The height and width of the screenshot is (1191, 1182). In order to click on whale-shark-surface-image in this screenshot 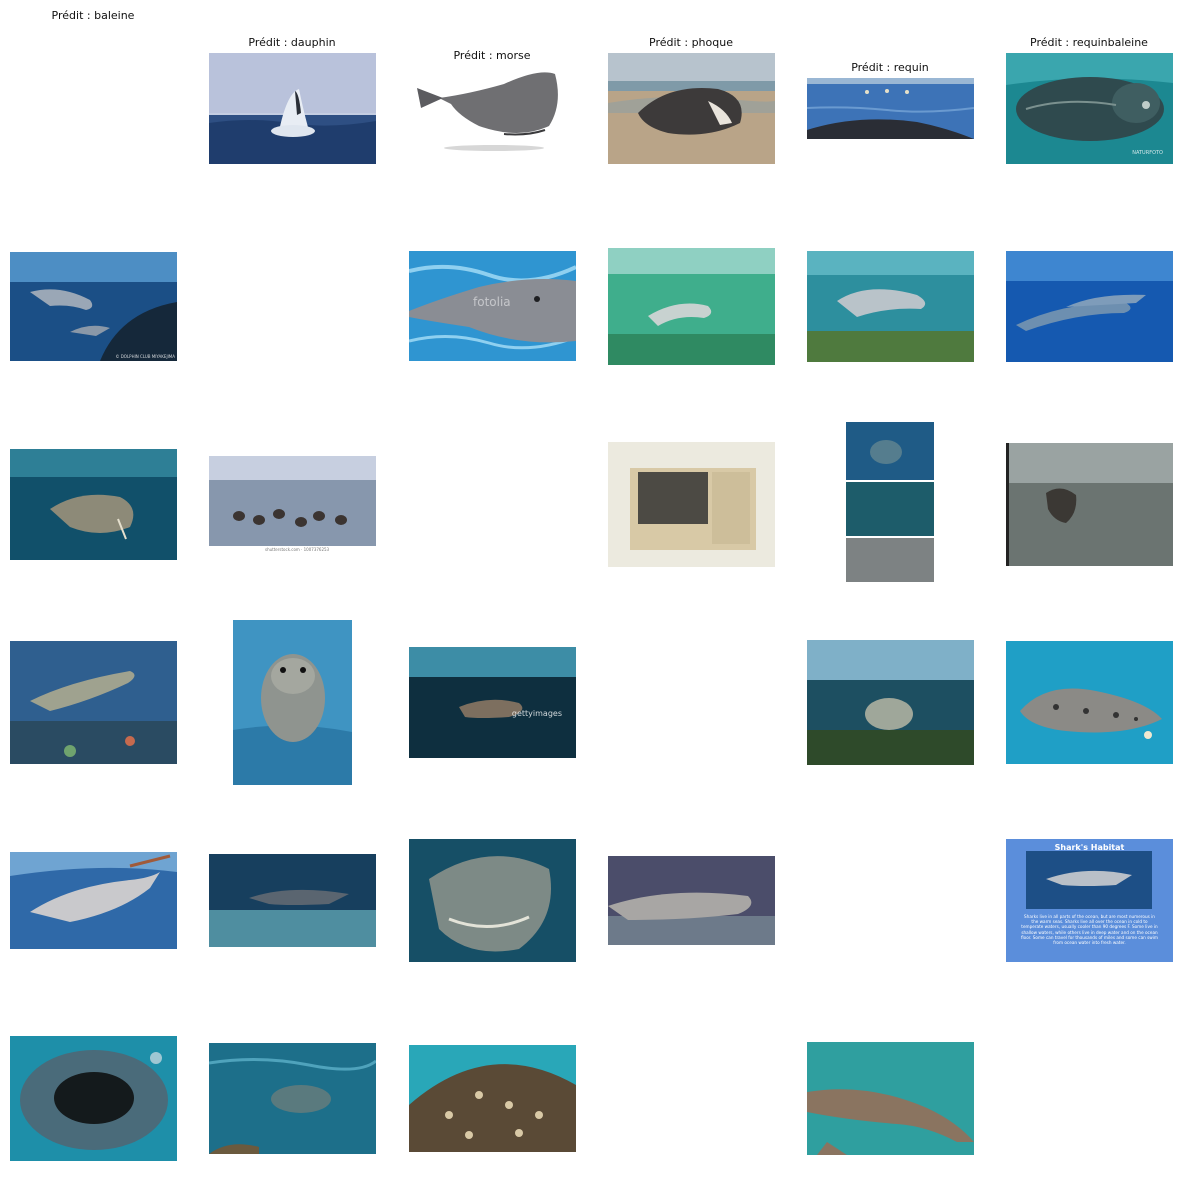, I will do `click(292, 1098)`.